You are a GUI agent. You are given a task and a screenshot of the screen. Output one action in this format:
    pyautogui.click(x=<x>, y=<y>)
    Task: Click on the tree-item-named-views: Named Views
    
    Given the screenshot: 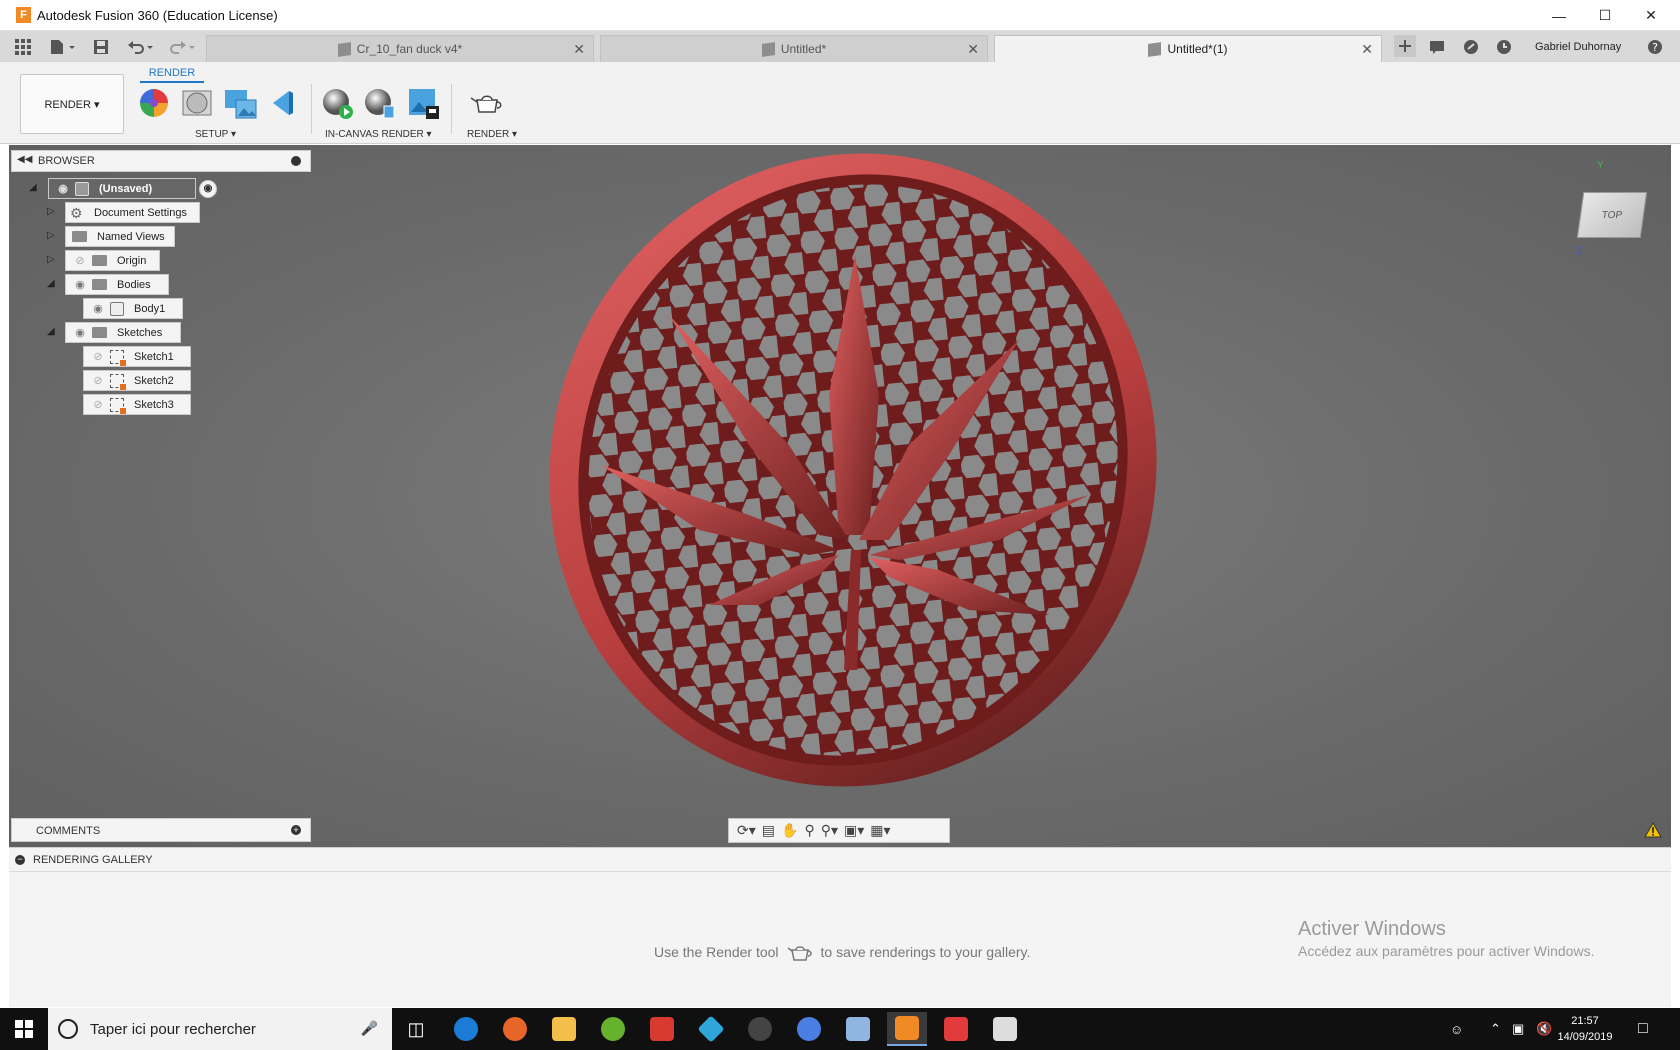 What is the action you would take?
    pyautogui.click(x=120, y=236)
    